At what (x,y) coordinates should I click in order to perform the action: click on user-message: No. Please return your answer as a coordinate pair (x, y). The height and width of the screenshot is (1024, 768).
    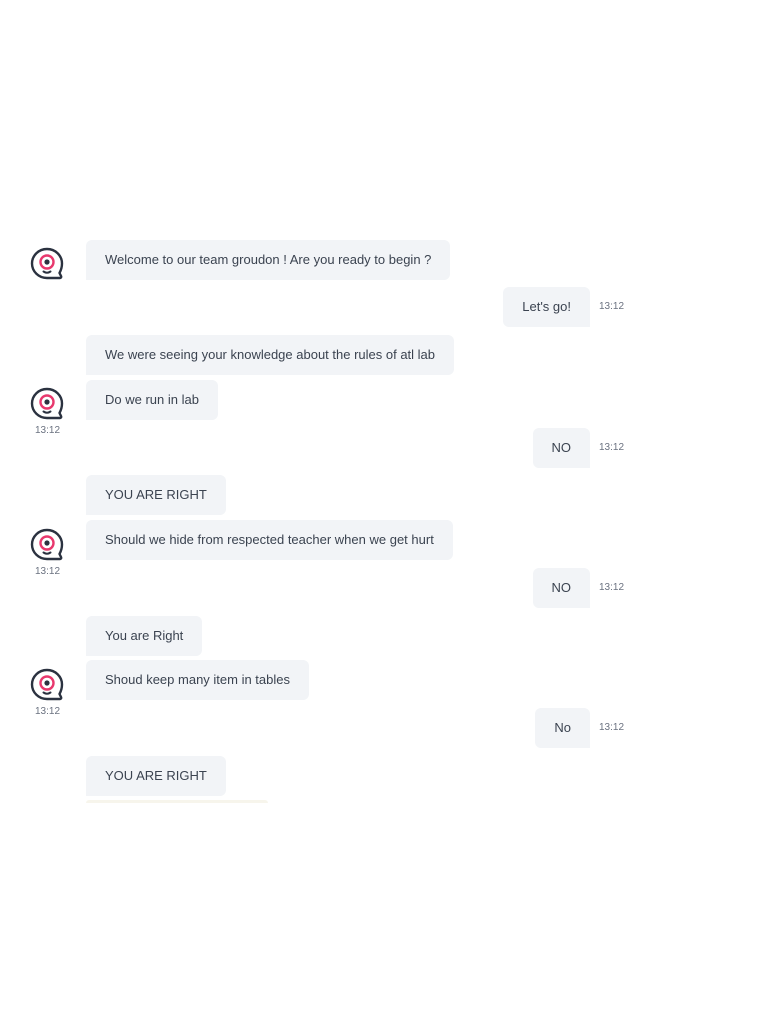
    Looking at the image, I should click on (562, 728).